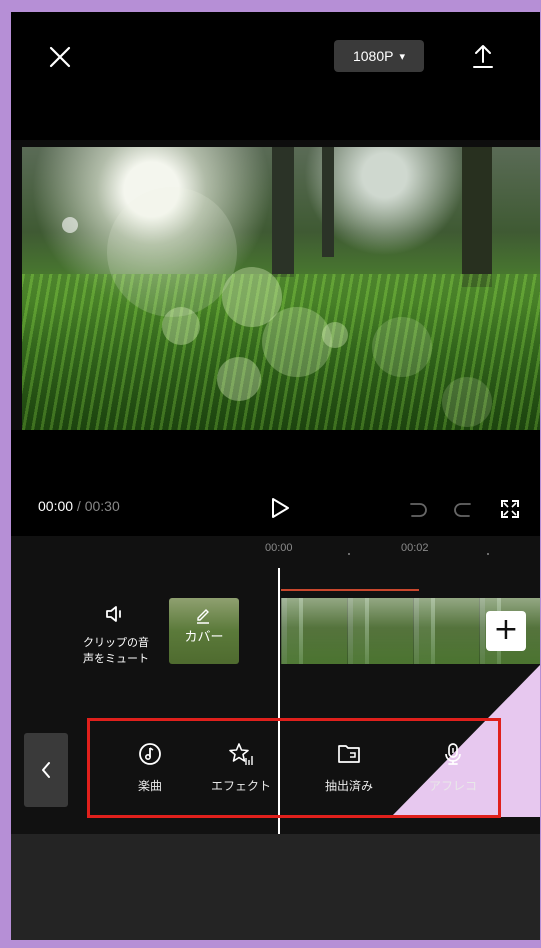  What do you see at coordinates (415, 548) in the screenshot?
I see `ruler-time-2: 00:02` at bounding box center [415, 548].